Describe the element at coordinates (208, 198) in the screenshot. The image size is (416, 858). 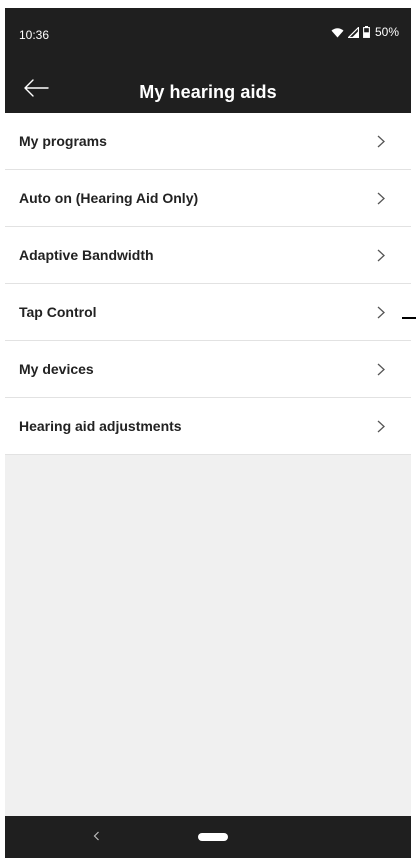
I see `menu-item-auto-on: Auto on (Hearing Aid Only)` at that location.